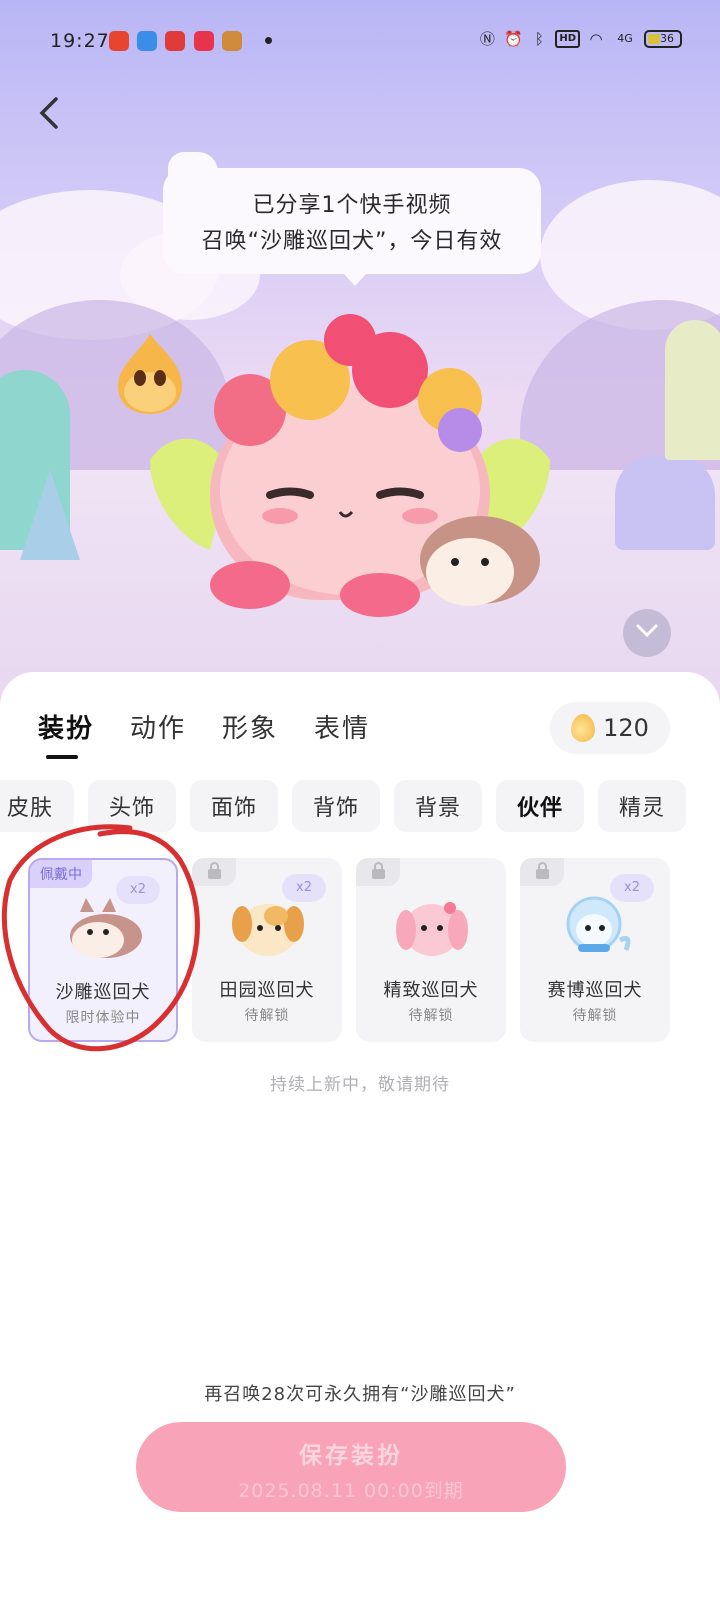  I want to click on save-dressup-button: 保存装扮 2025.08.11 00:00到期, so click(351, 1467).